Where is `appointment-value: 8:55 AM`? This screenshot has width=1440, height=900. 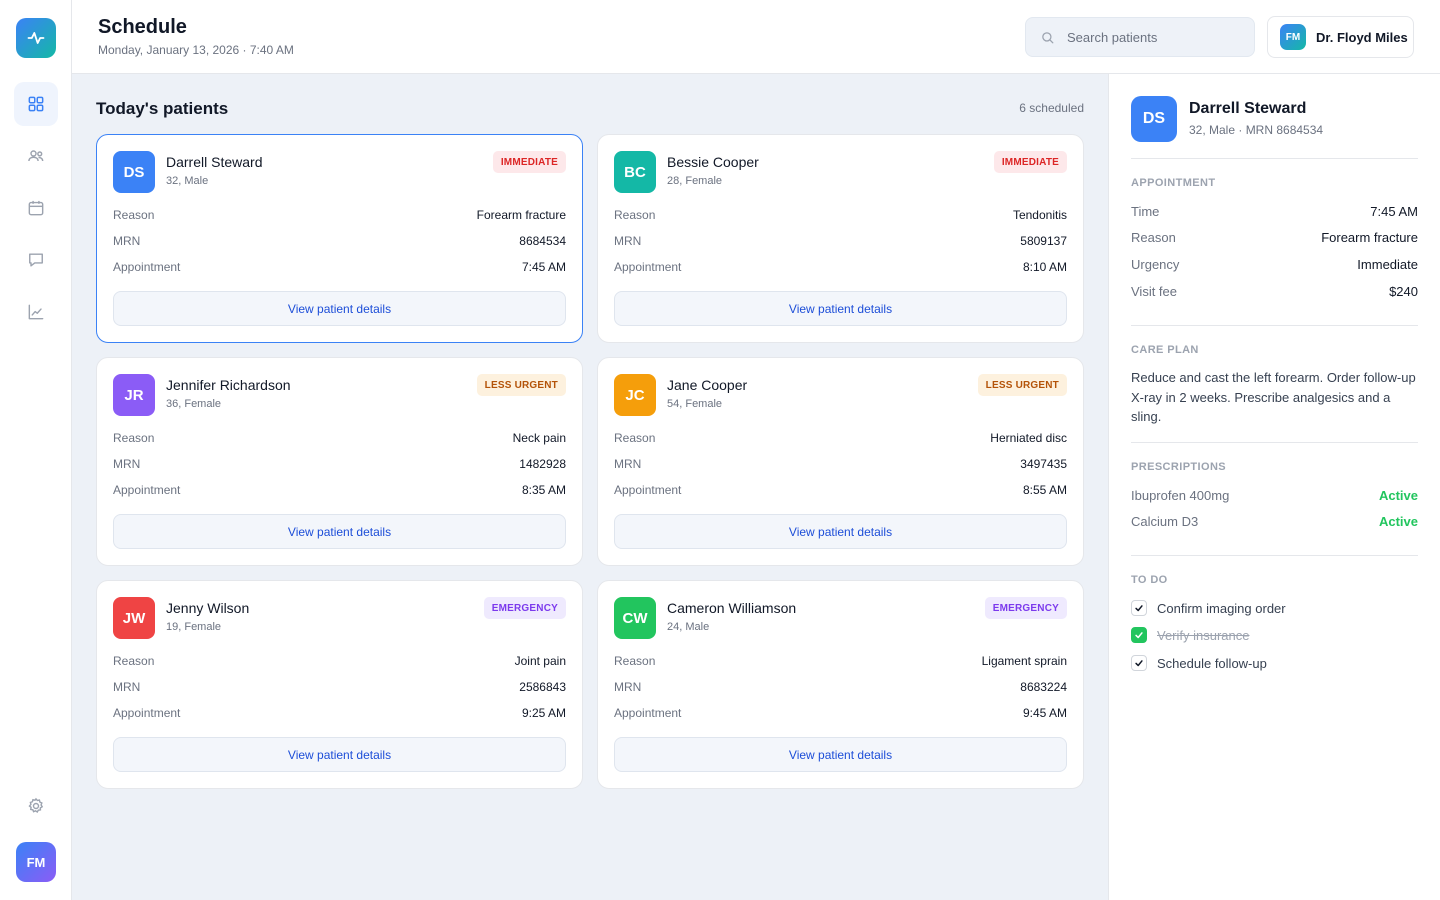 appointment-value: 8:55 AM is located at coordinates (1044, 490).